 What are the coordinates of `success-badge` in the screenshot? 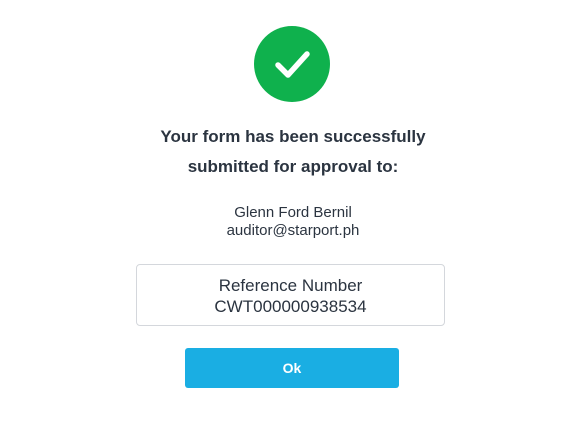 It's located at (292, 64).